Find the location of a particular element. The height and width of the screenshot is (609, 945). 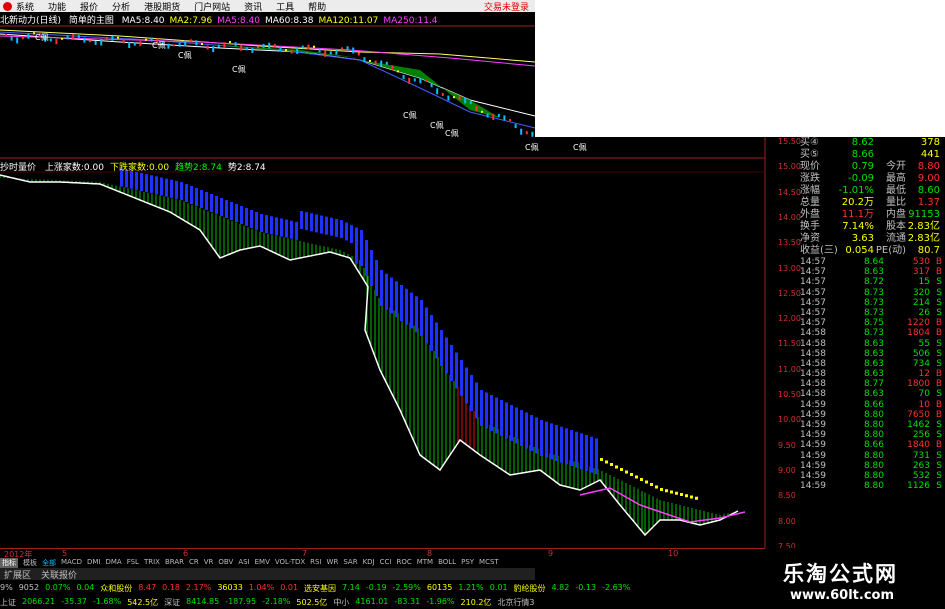

sub-indicator-name: 抄时量价 is located at coordinates (18, 168).